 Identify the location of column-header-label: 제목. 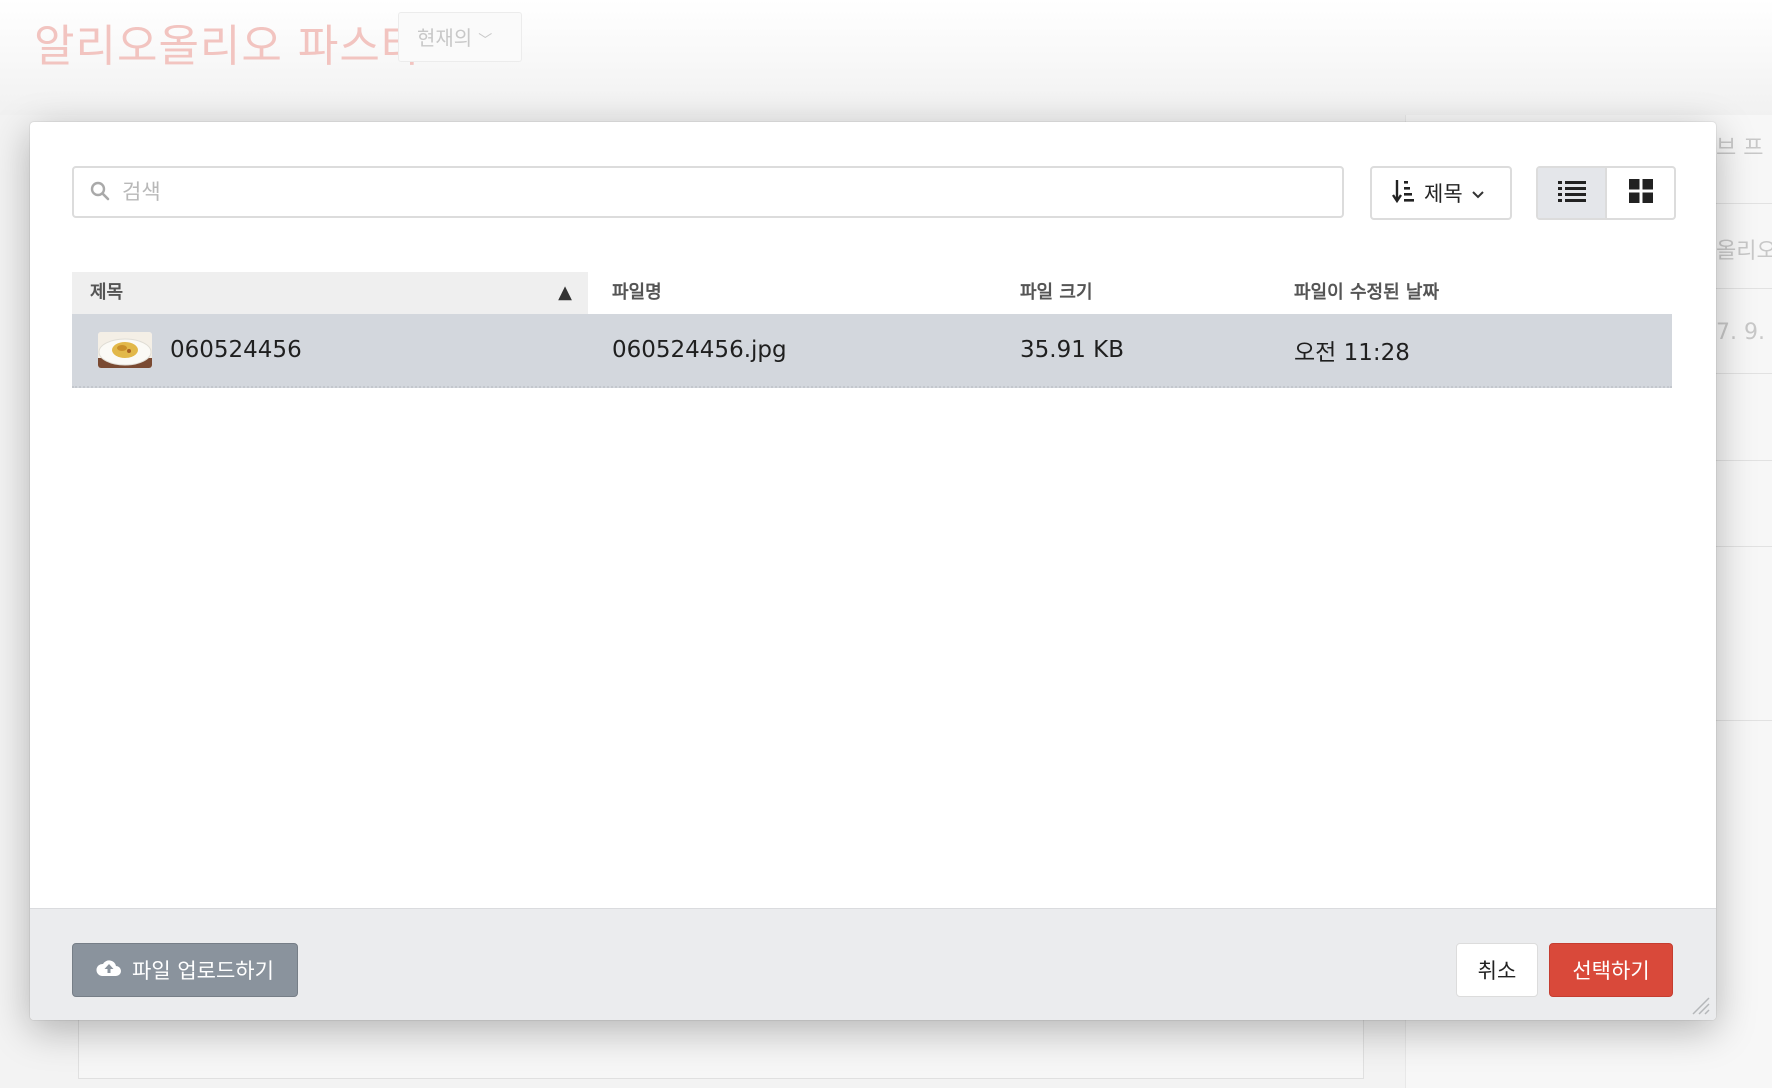
(107, 292).